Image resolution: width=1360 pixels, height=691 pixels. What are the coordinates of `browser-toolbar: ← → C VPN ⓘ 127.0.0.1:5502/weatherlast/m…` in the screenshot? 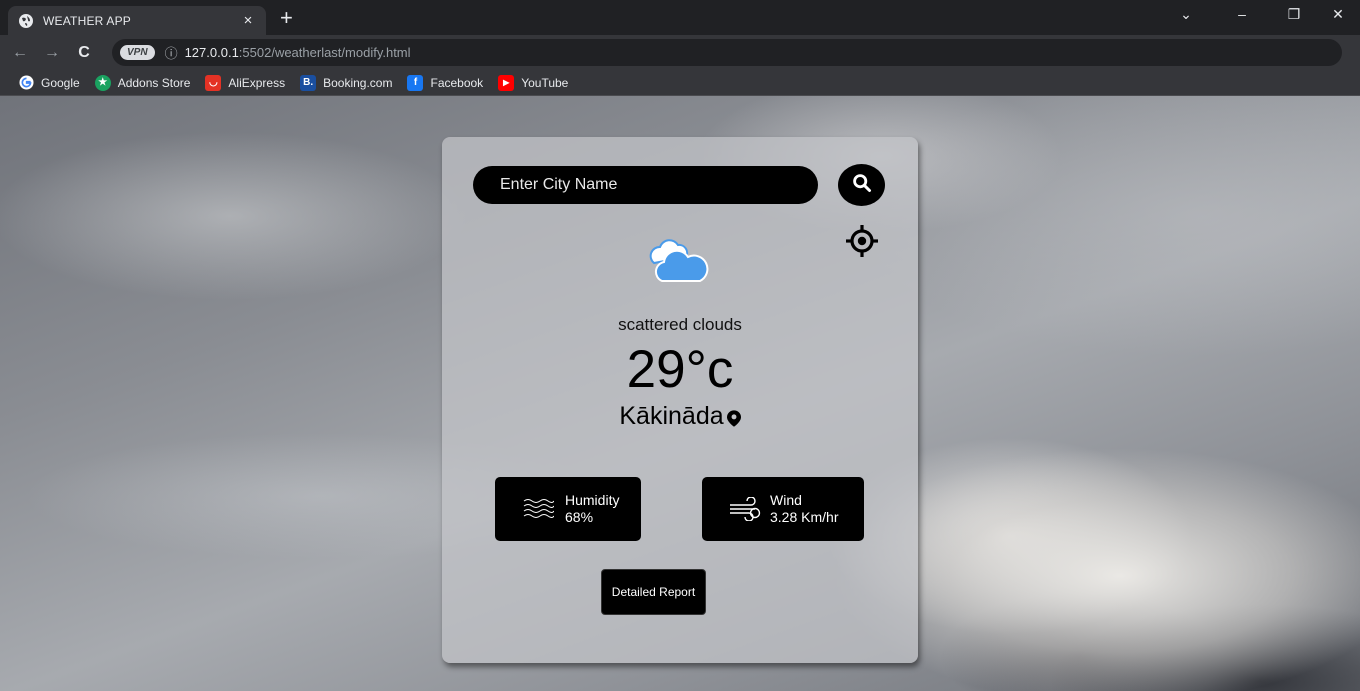 It's located at (680, 65).